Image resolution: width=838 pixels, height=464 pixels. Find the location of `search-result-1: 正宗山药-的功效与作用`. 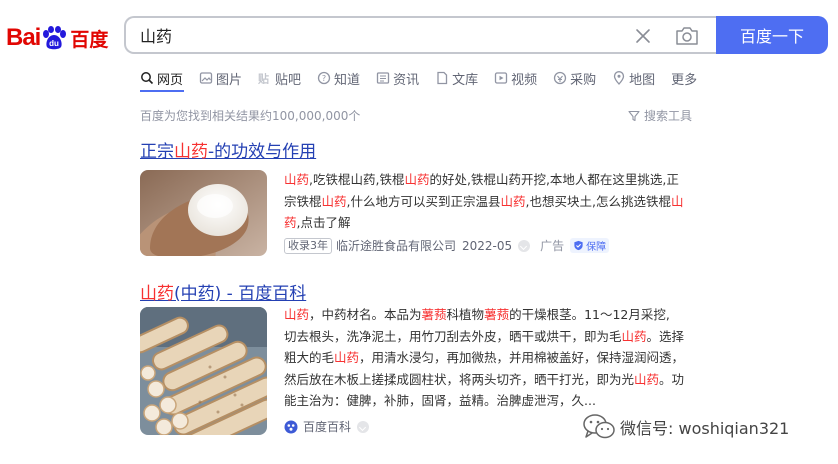

search-result-1: 正宗山药-的功效与作用 is located at coordinates (228, 149).